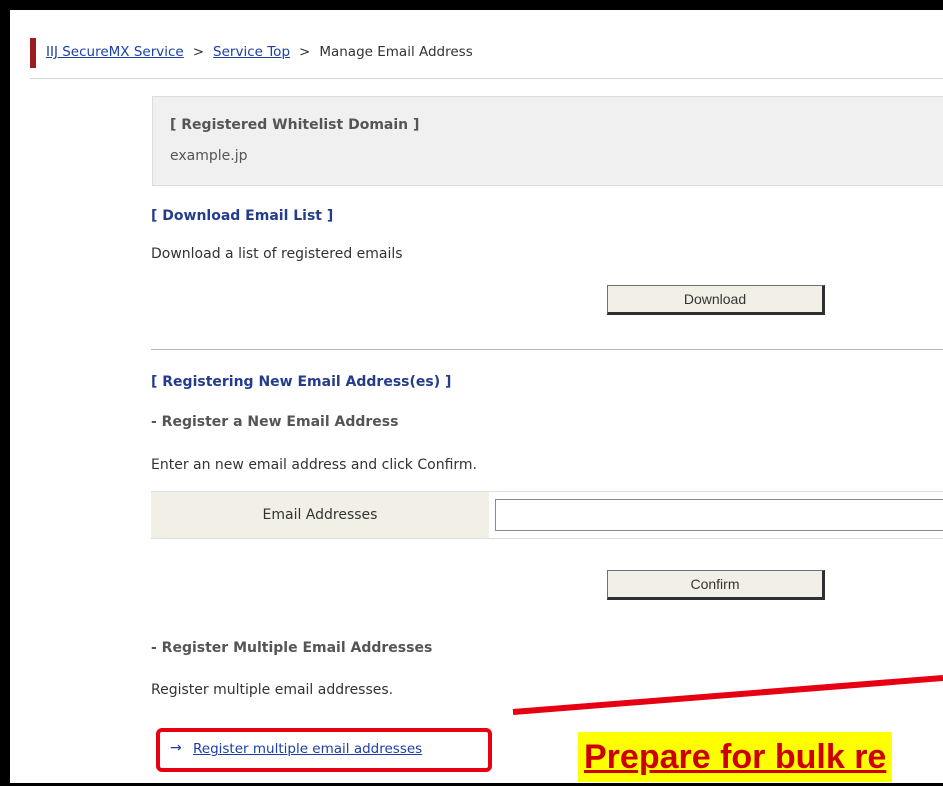 The image size is (943, 786). I want to click on callout-annotation: Prepare for bulk re, so click(735, 757).